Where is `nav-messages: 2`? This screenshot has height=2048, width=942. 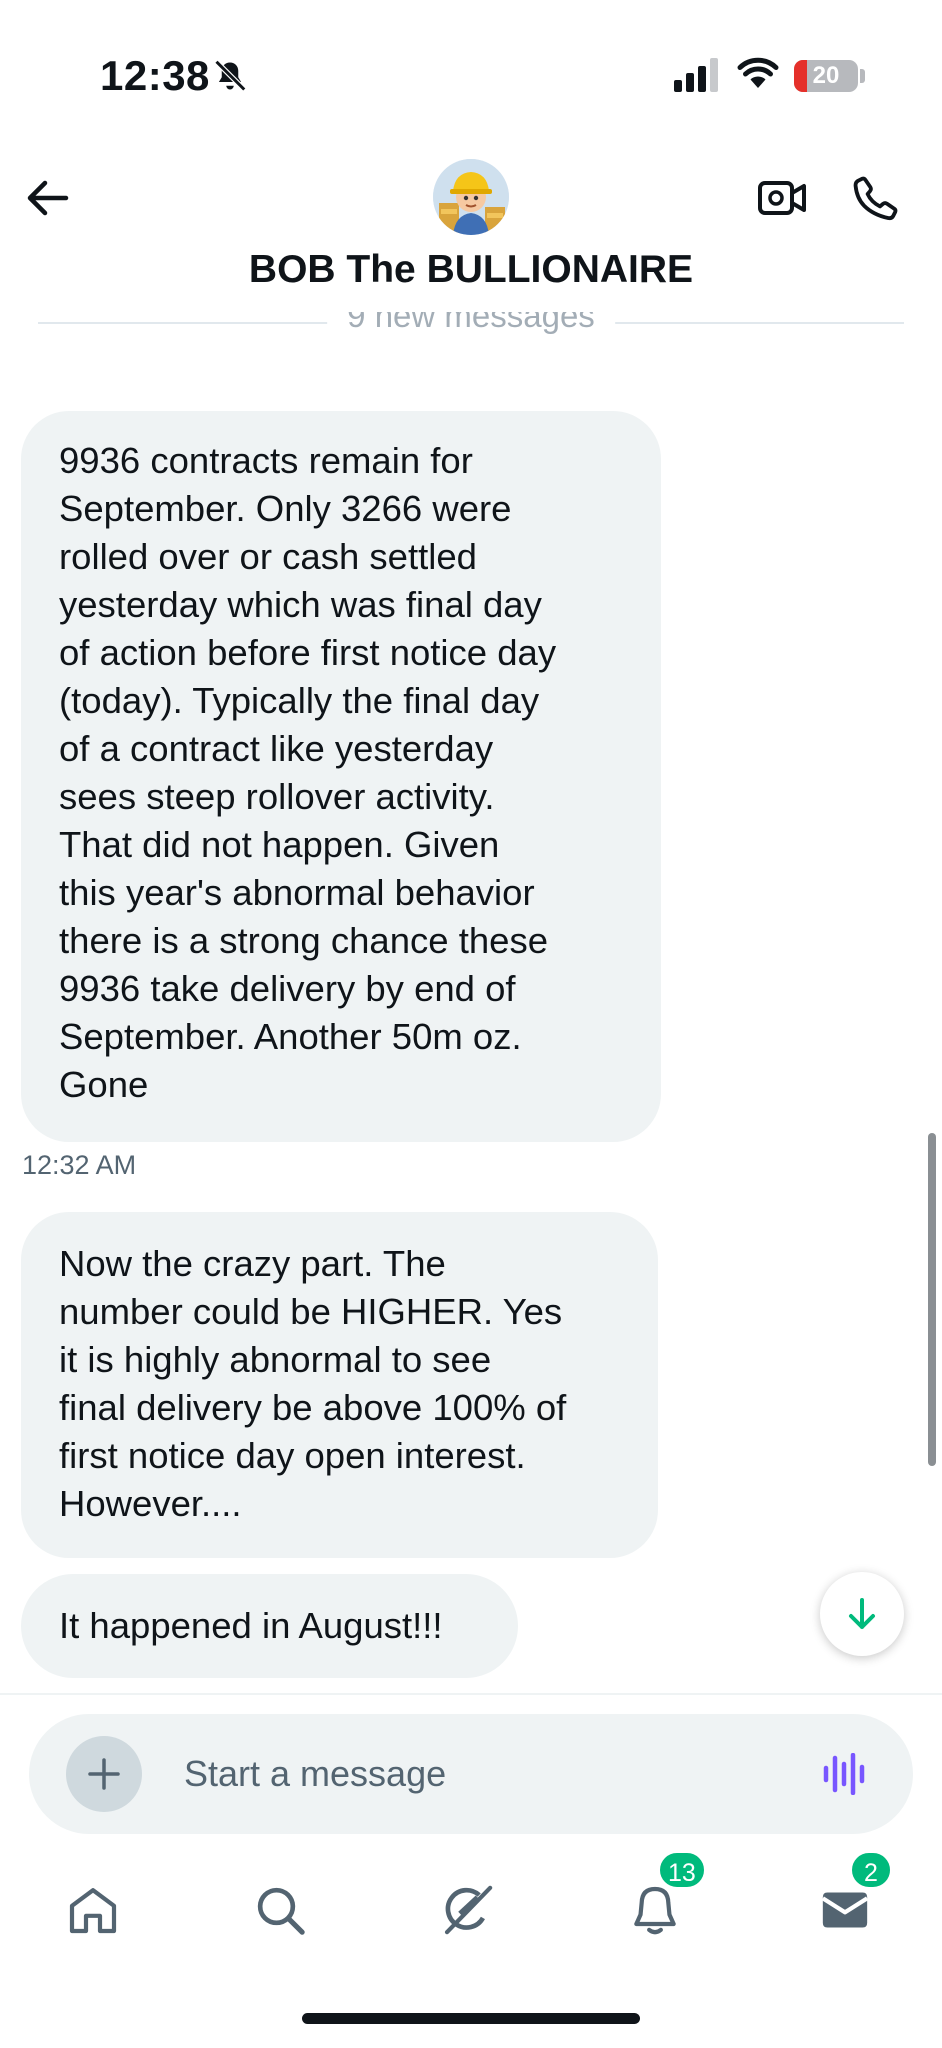 nav-messages: 2 is located at coordinates (845, 1905).